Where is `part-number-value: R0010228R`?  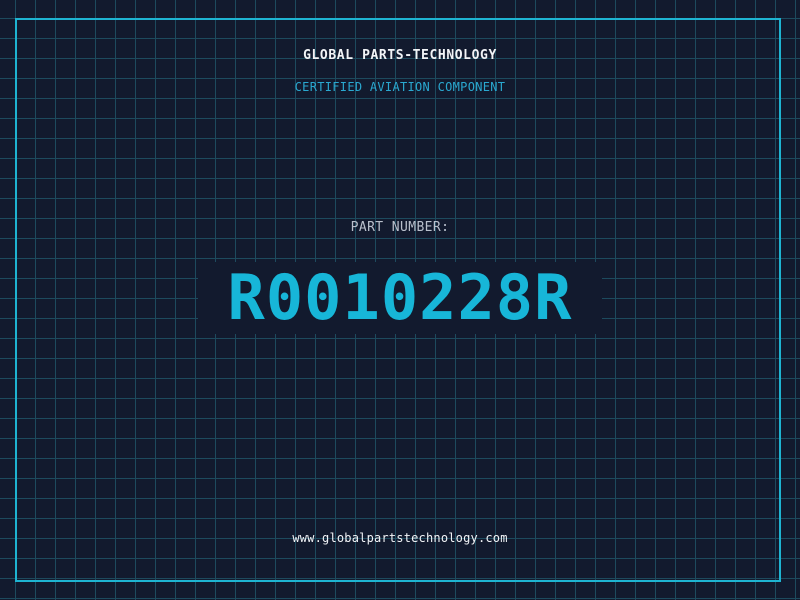 part-number-value: R0010228R is located at coordinates (400, 297).